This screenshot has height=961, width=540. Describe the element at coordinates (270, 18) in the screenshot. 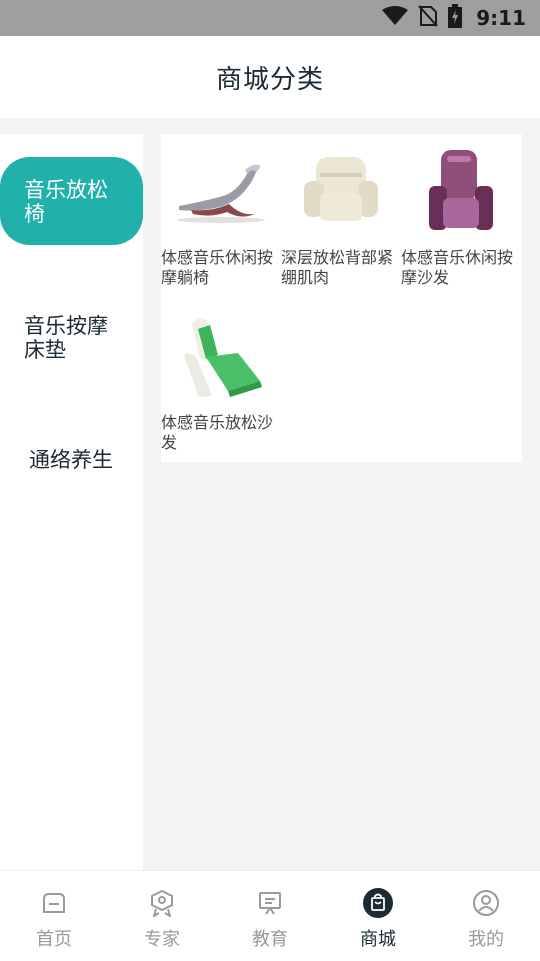

I see `status-bar: 9:11` at that location.